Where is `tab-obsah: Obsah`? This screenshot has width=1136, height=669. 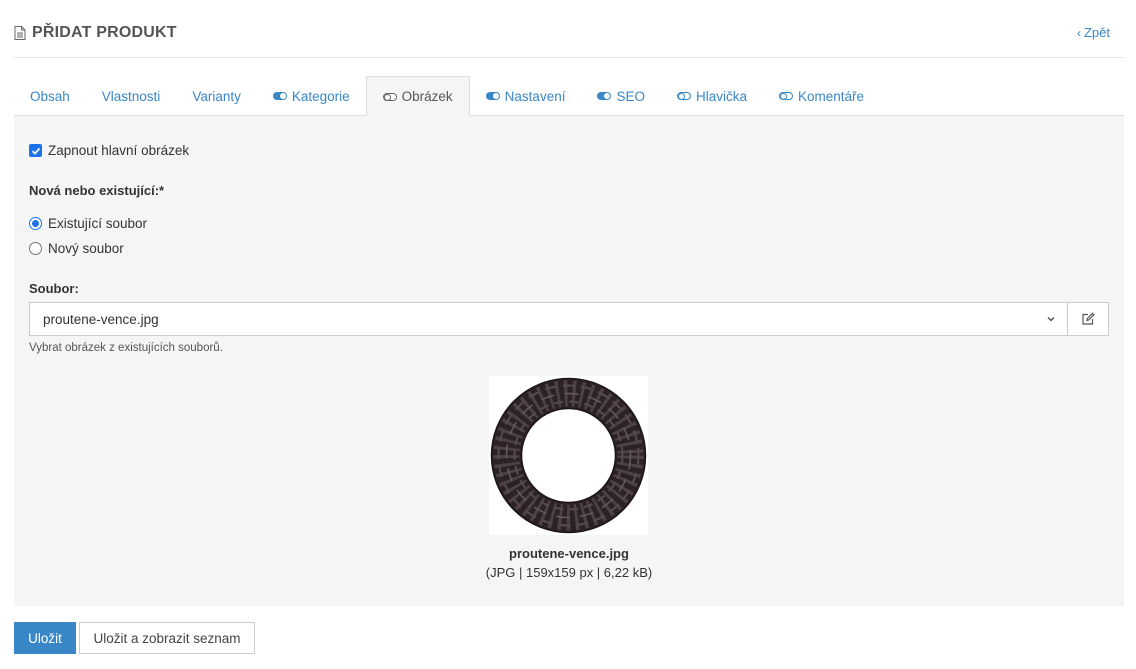
tab-obsah: Obsah is located at coordinates (50, 96).